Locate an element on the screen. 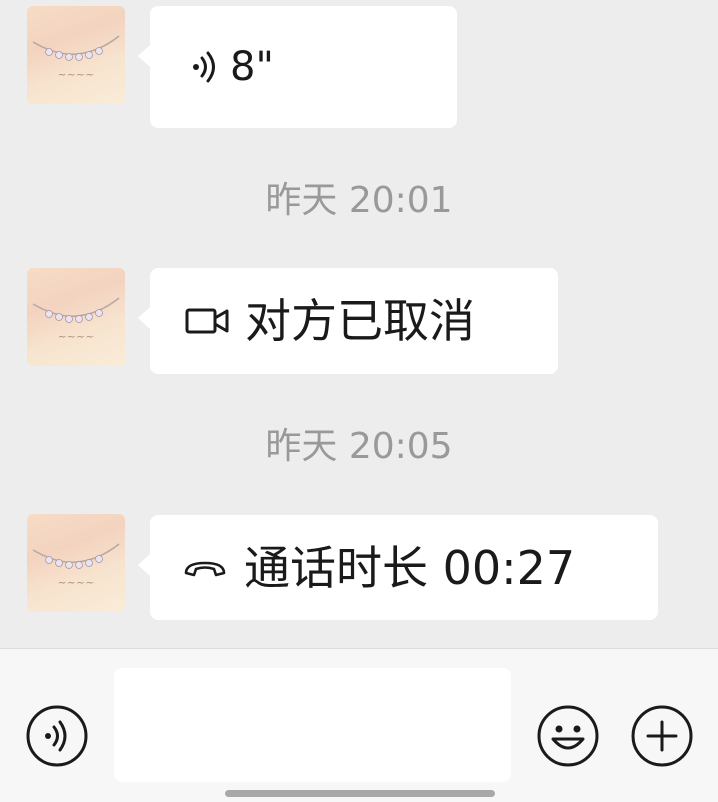 This screenshot has width=718, height=802. emoji-smile-icon is located at coordinates (568, 736).